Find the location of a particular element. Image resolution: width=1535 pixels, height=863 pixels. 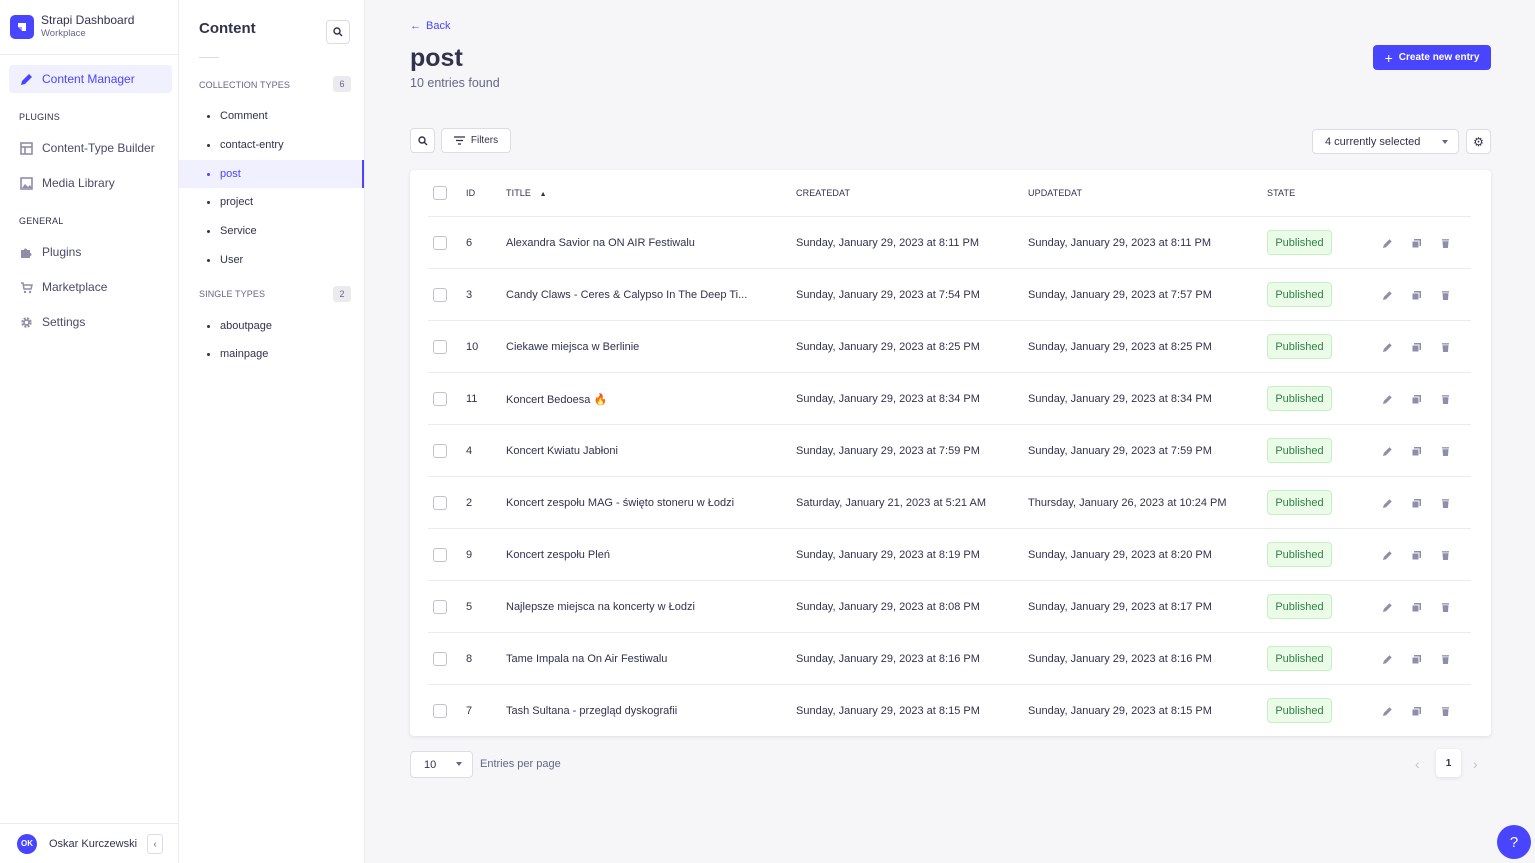

subnav-item-contact-entry: contact-entry is located at coordinates (271, 145).